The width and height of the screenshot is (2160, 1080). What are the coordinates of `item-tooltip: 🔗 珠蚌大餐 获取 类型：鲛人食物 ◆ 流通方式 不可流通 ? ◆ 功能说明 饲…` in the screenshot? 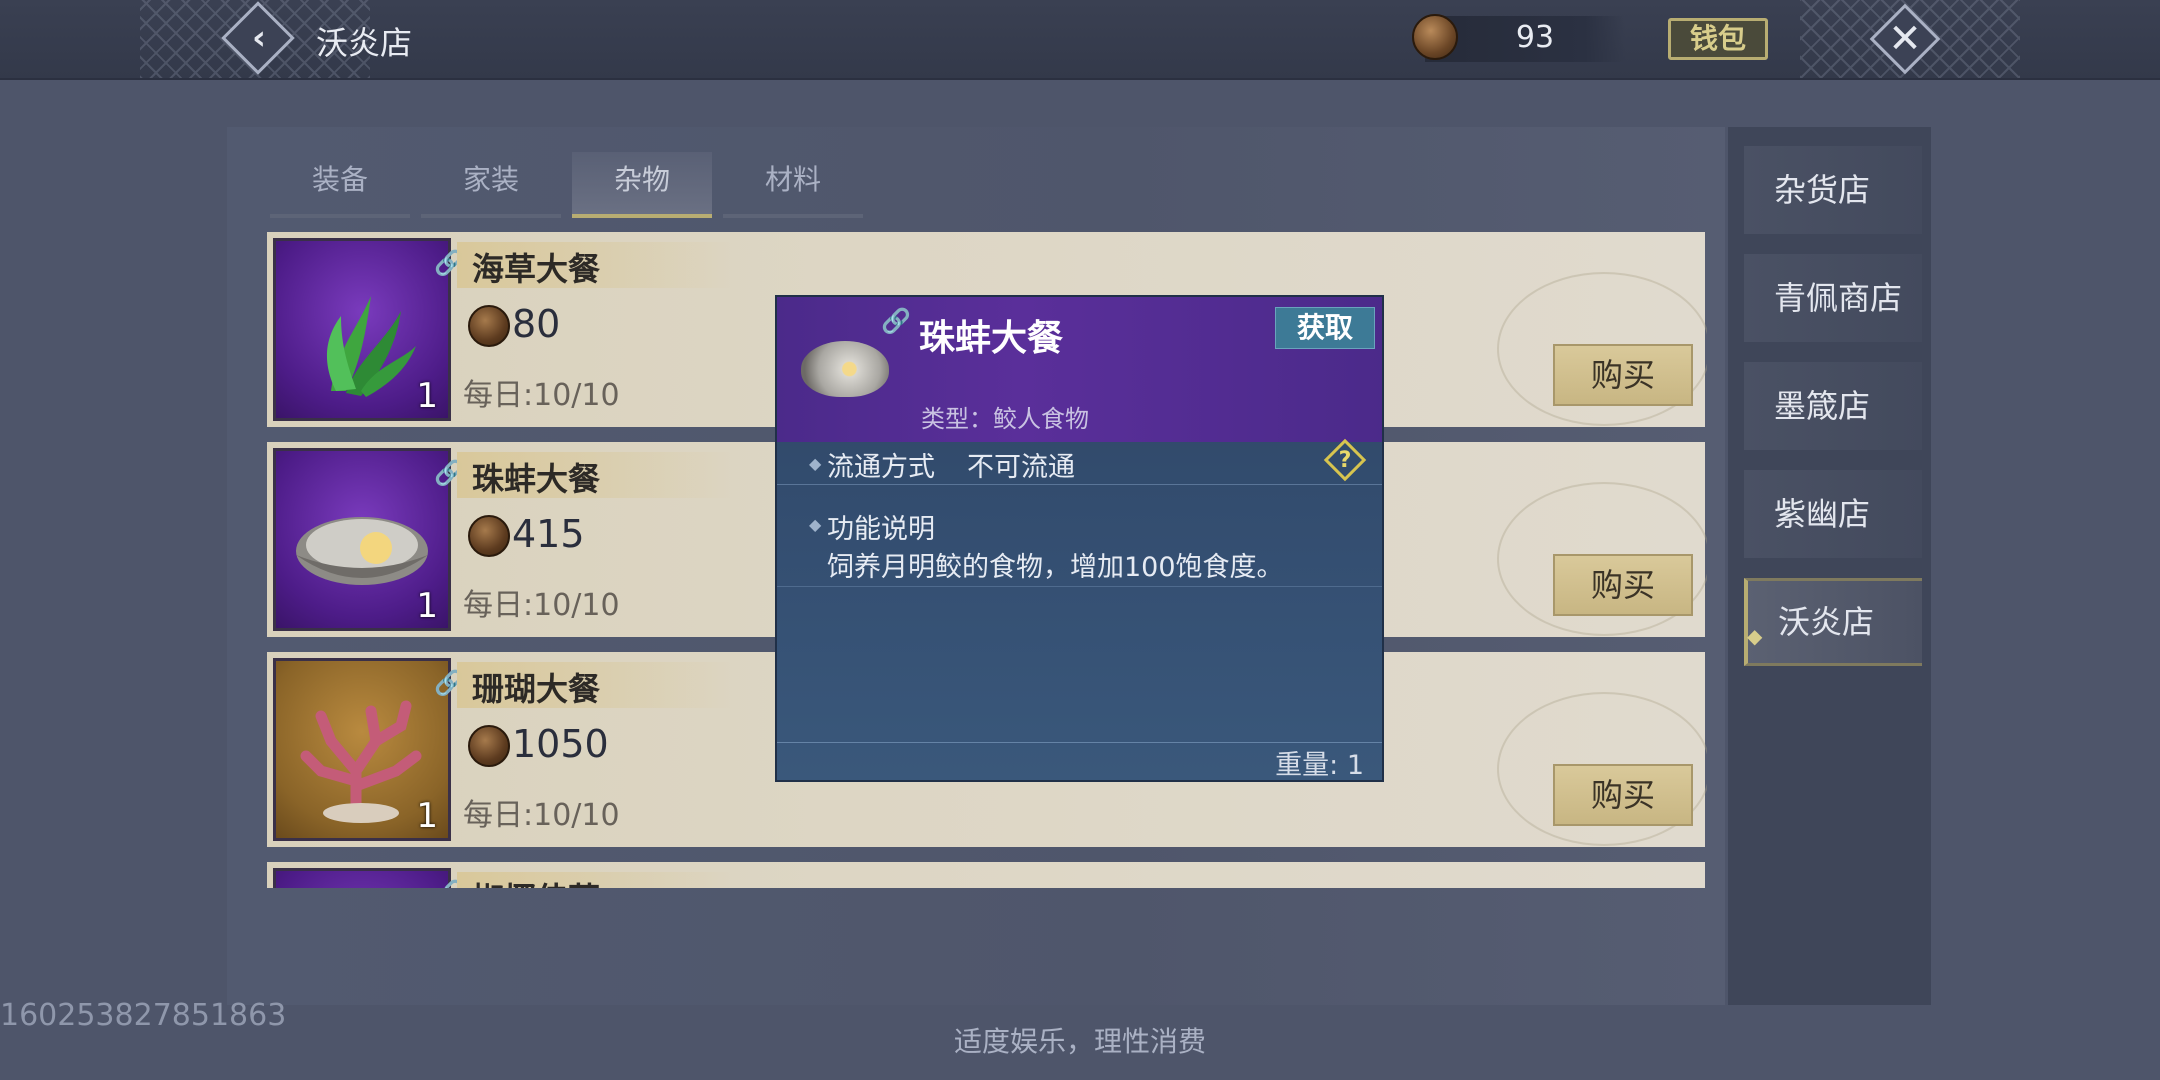 It's located at (1079, 538).